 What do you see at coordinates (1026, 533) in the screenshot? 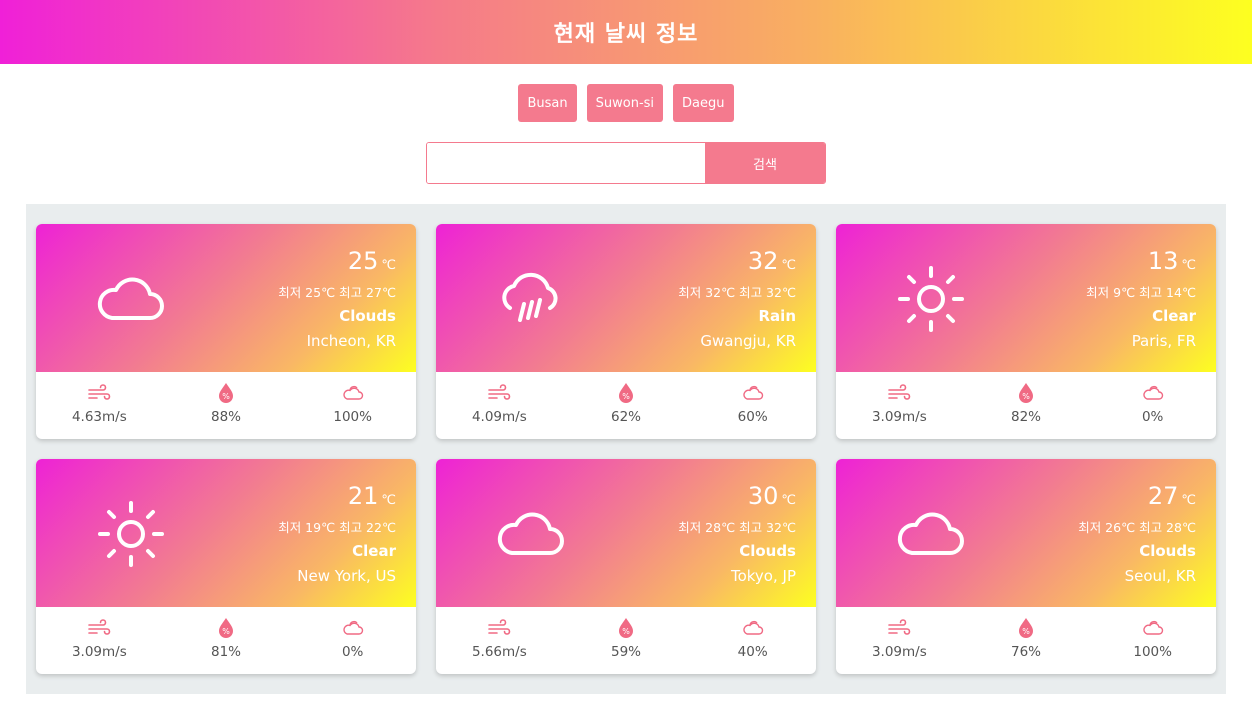
I see `weather-card-header: 27 ℃ 최저 26℃ 최고 28℃ Clouds Seoul, KR` at bounding box center [1026, 533].